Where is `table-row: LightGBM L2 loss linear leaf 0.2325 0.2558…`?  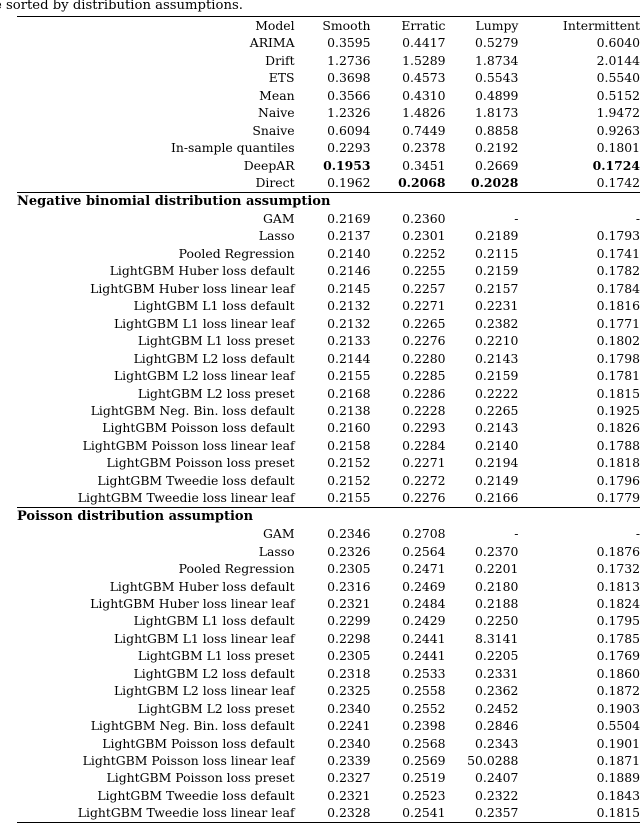
table-row: LightGBM L2 loss linear leaf 0.2325 0.2558… is located at coordinates (328, 690).